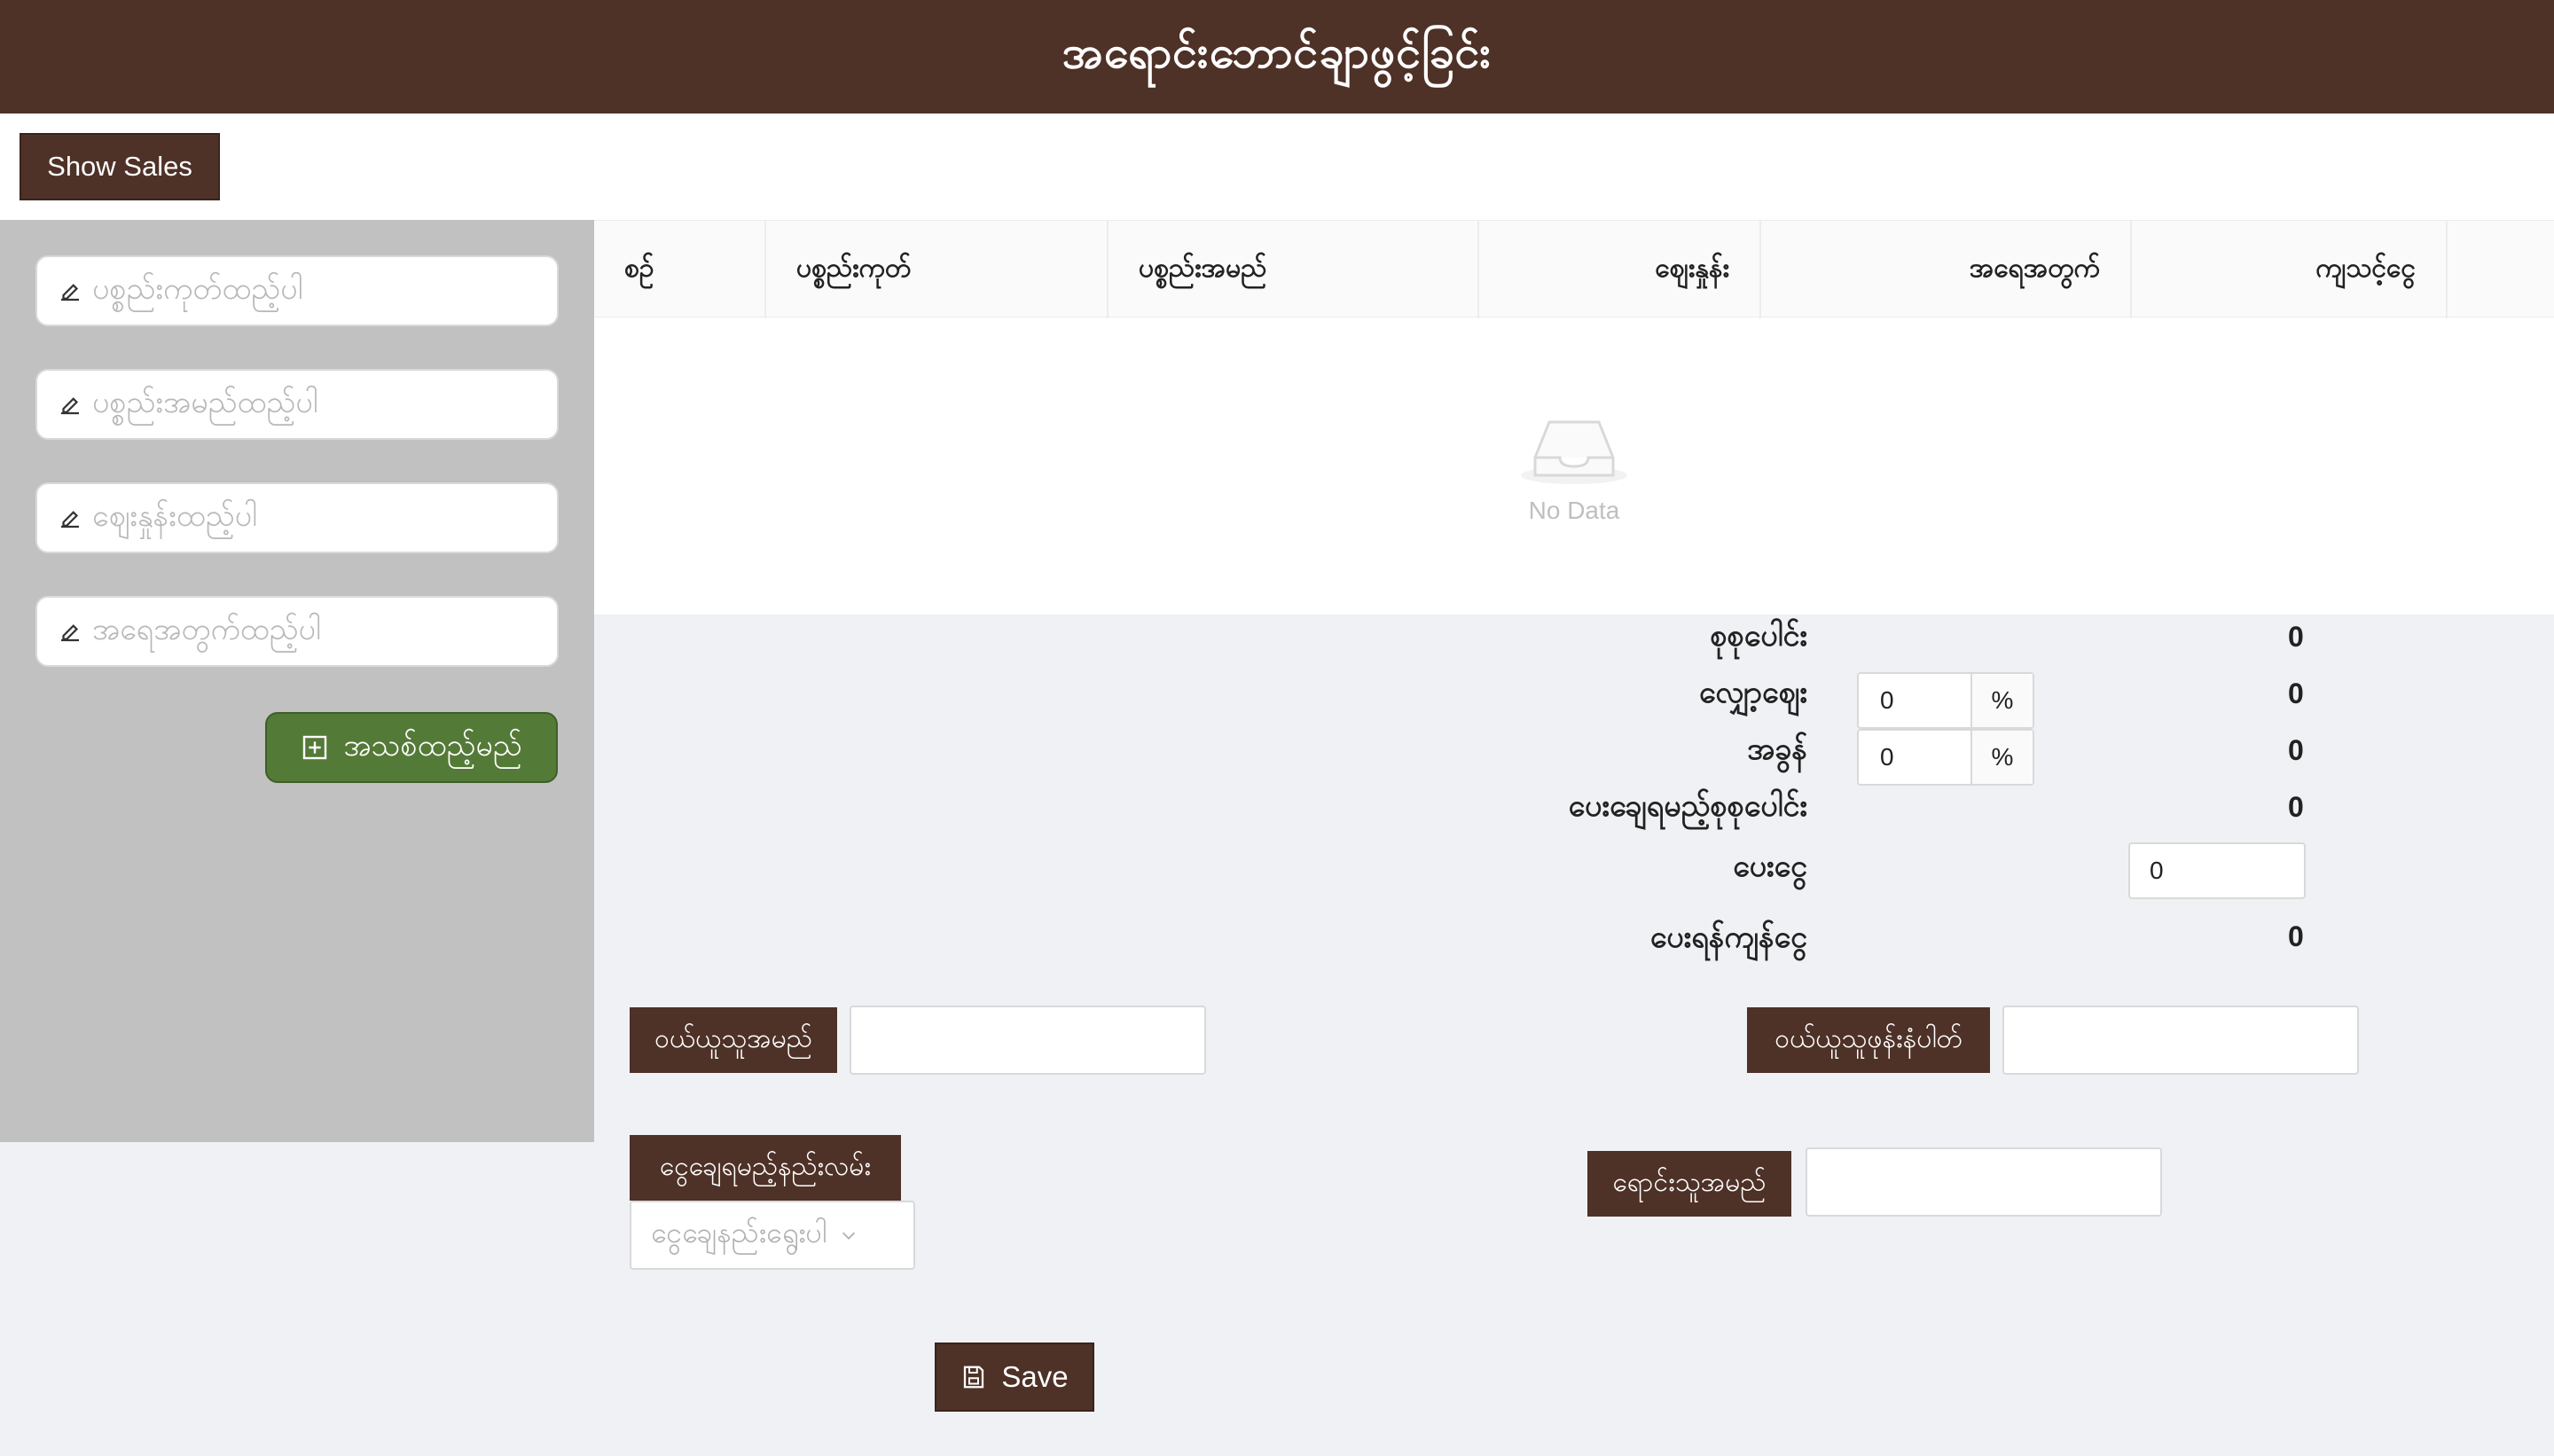 This screenshot has height=1456, width=2554. What do you see at coordinates (2217, 870) in the screenshot?
I see `paid-amount-input: 0` at bounding box center [2217, 870].